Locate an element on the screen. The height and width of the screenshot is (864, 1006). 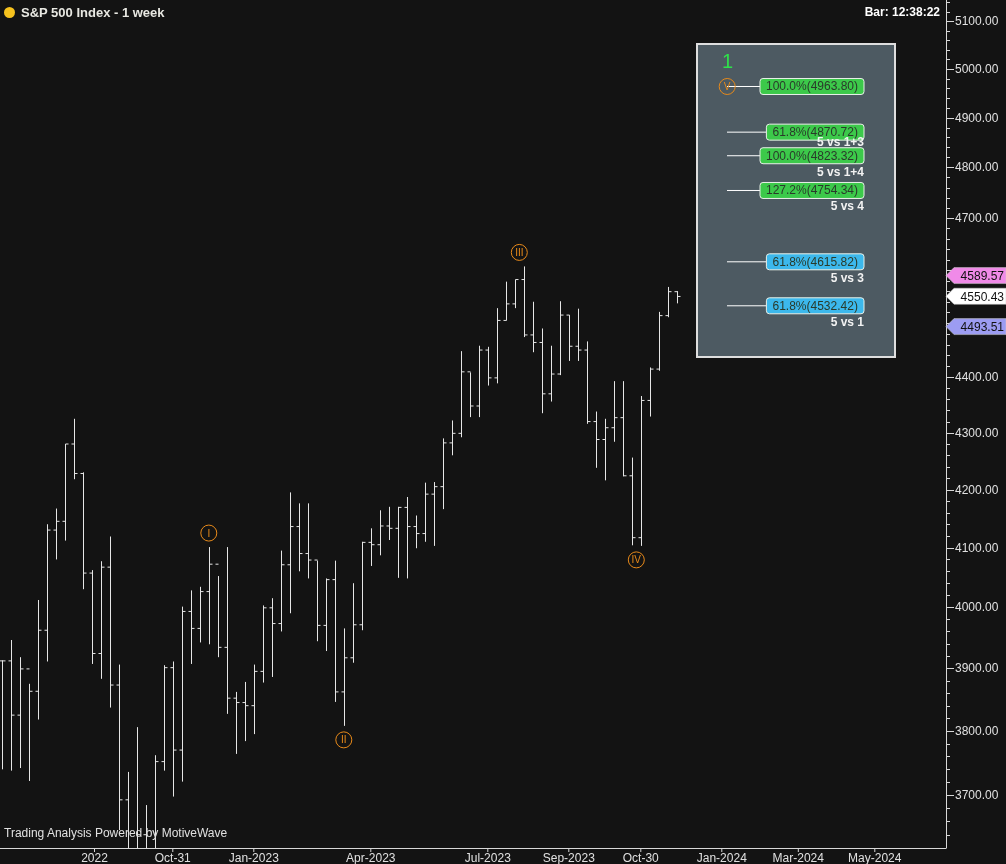
time-axis-label: May-2024 is located at coordinates (875, 857).